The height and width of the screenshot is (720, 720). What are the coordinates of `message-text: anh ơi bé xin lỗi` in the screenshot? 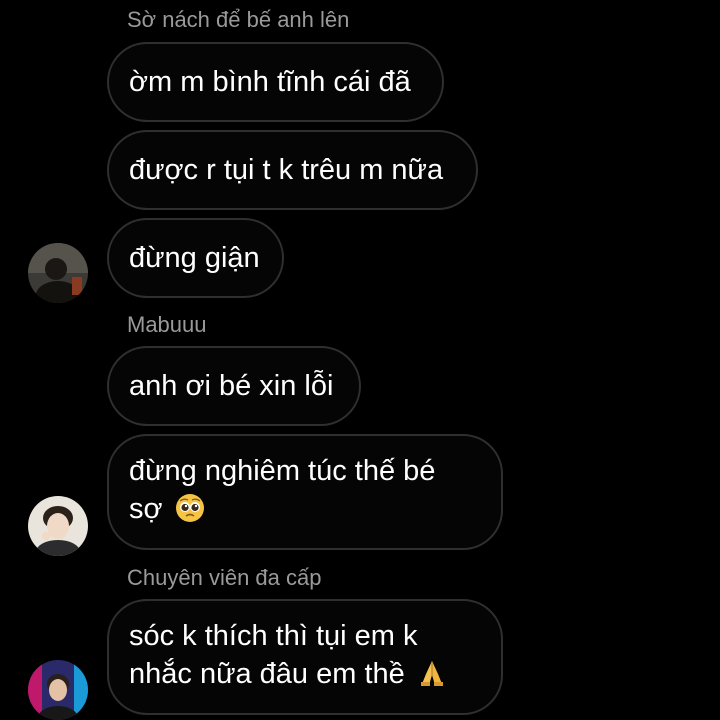 It's located at (231, 386).